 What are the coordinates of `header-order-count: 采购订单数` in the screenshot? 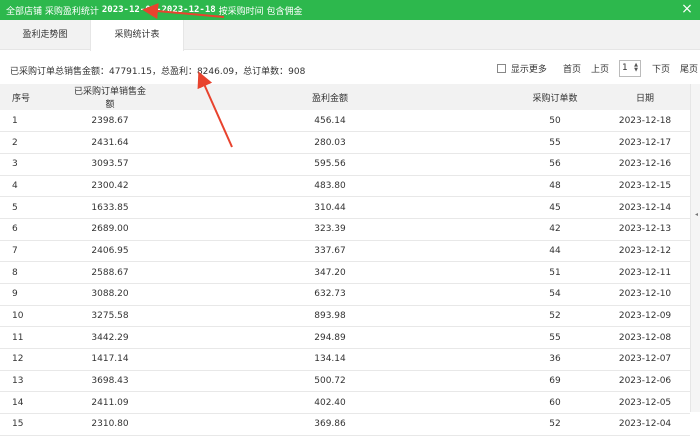 It's located at (555, 97).